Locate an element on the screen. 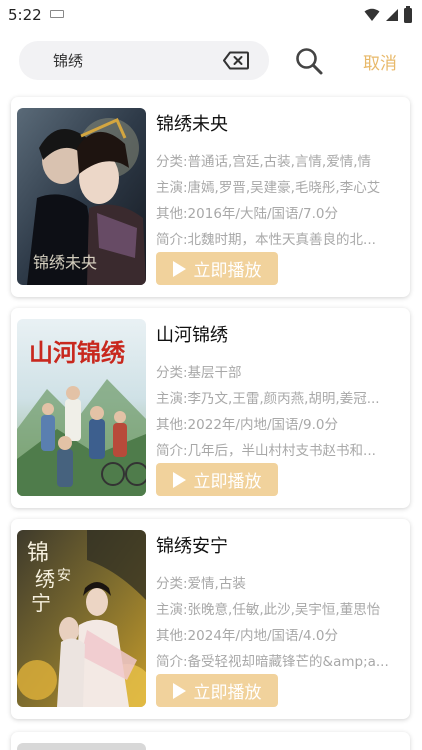  poster-image is located at coordinates (81, 746).